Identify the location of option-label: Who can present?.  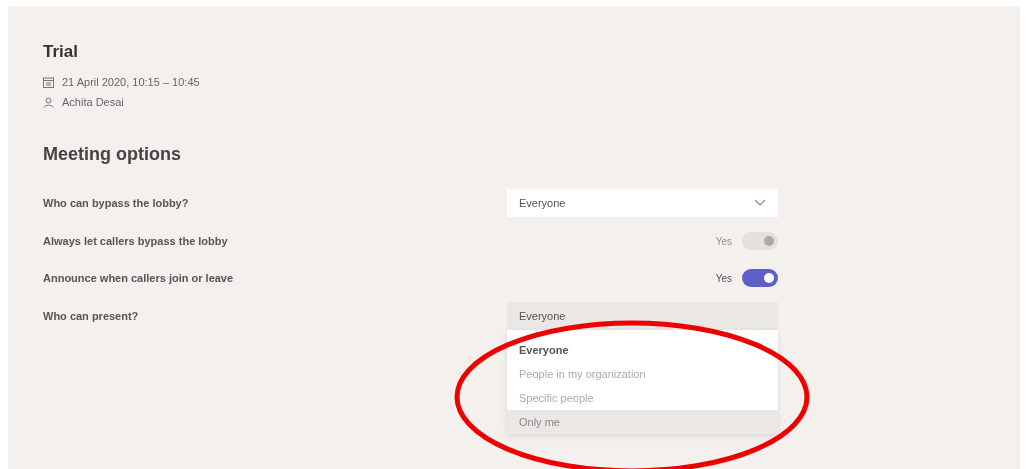
(91, 316).